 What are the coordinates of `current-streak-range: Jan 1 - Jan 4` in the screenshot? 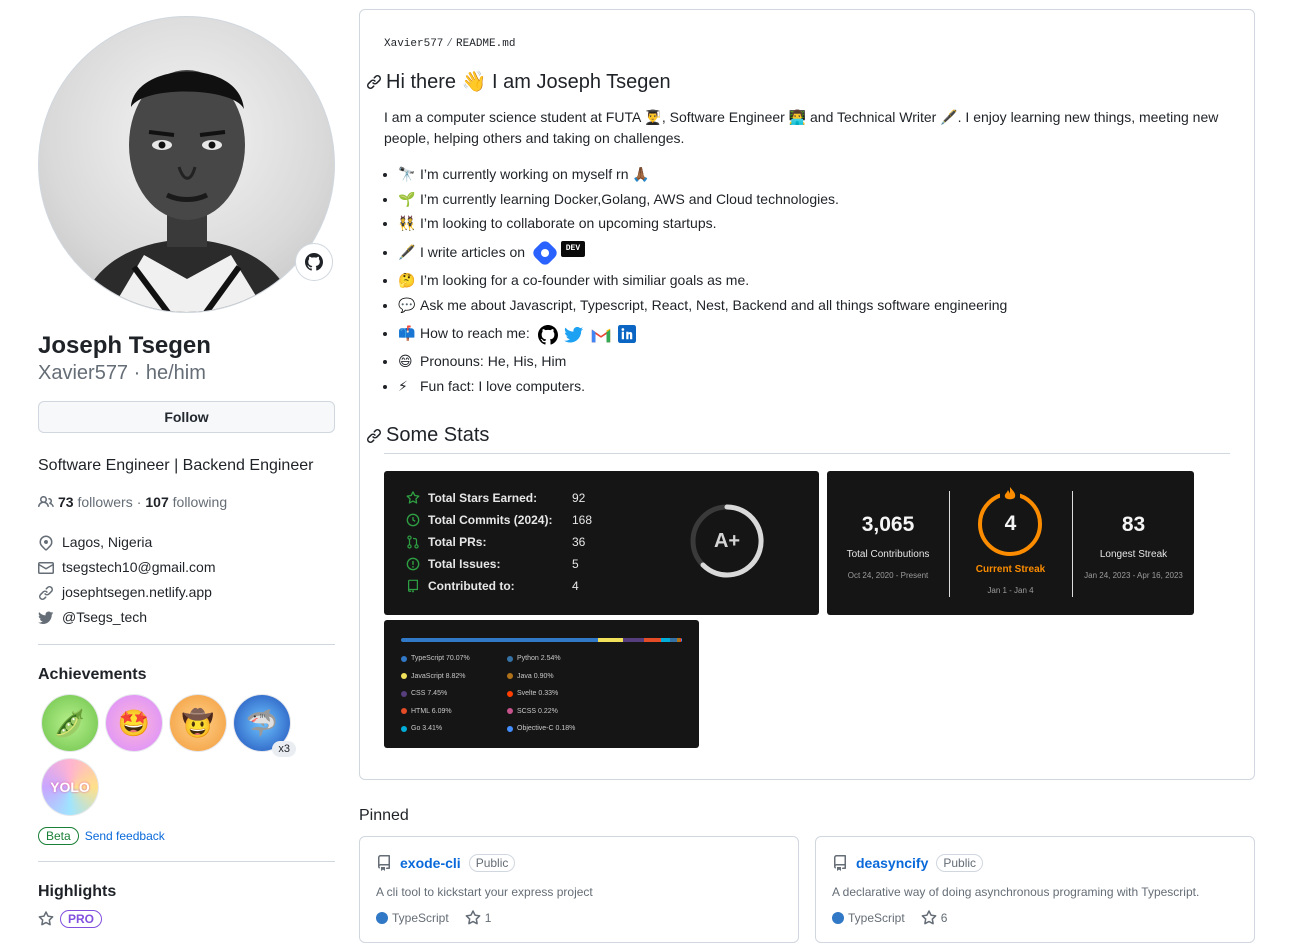 It's located at (1010, 590).